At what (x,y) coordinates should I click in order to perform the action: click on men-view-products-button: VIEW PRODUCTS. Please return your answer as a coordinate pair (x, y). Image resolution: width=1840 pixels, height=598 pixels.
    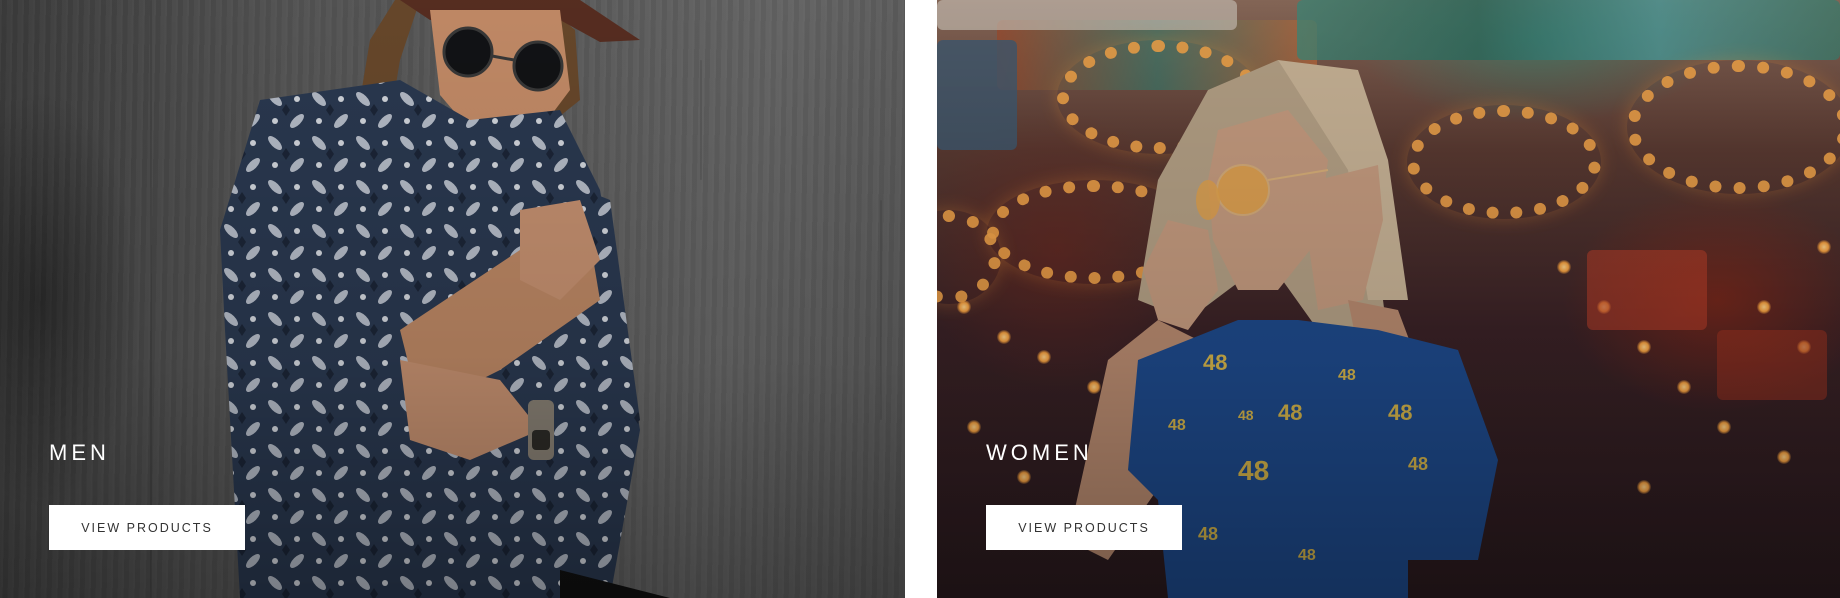
    Looking at the image, I should click on (147, 527).